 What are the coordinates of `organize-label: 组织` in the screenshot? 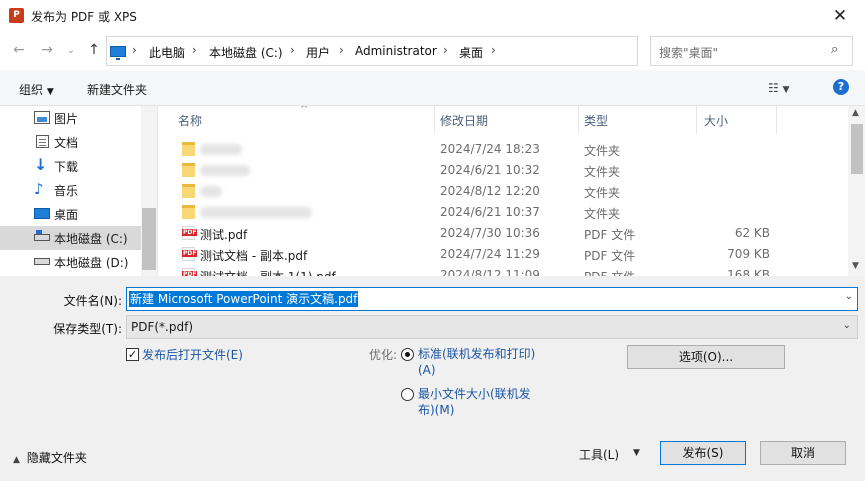 It's located at (31, 90).